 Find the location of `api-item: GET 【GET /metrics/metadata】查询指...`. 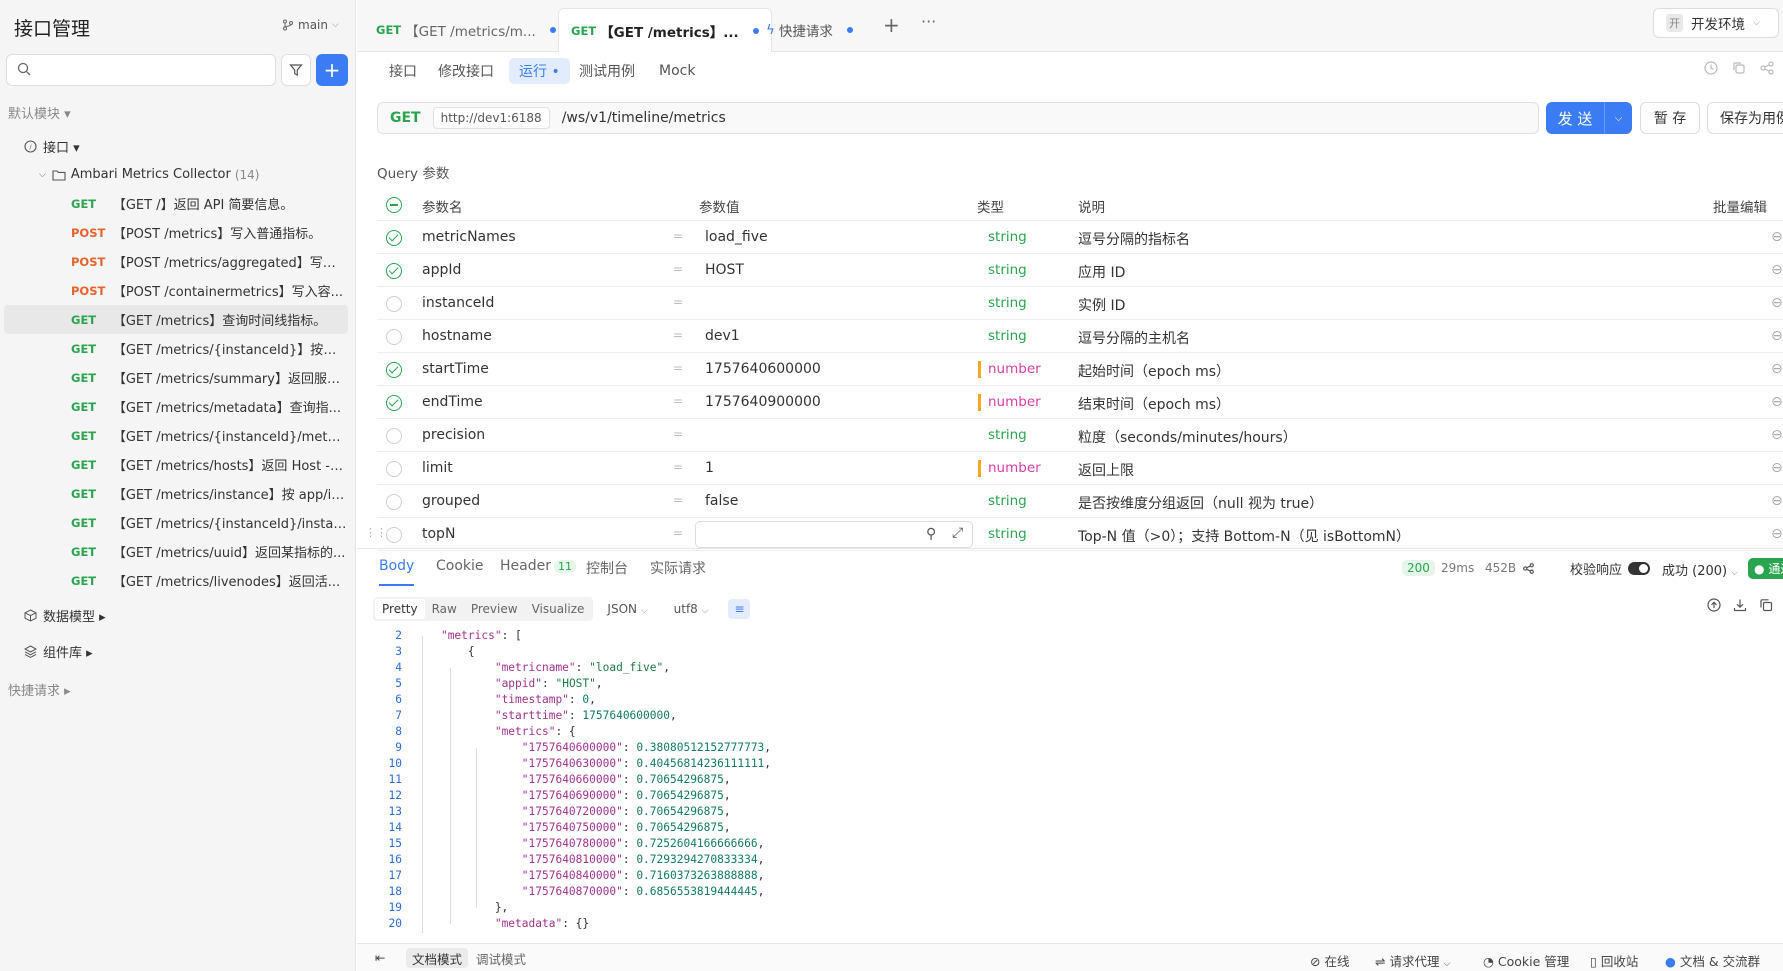

api-item: GET 【GET /metrics/metadata】查询指... is located at coordinates (176, 406).